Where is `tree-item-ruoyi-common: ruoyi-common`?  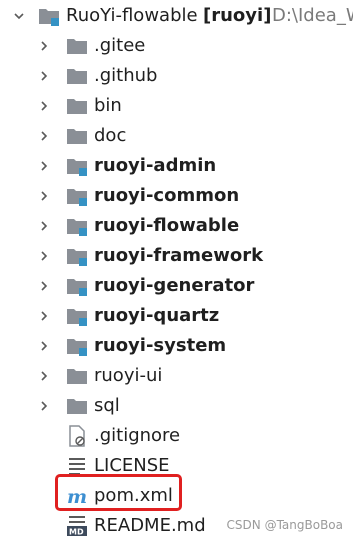
tree-item-ruoyi-common: ruoyi-common is located at coordinates (176, 196).